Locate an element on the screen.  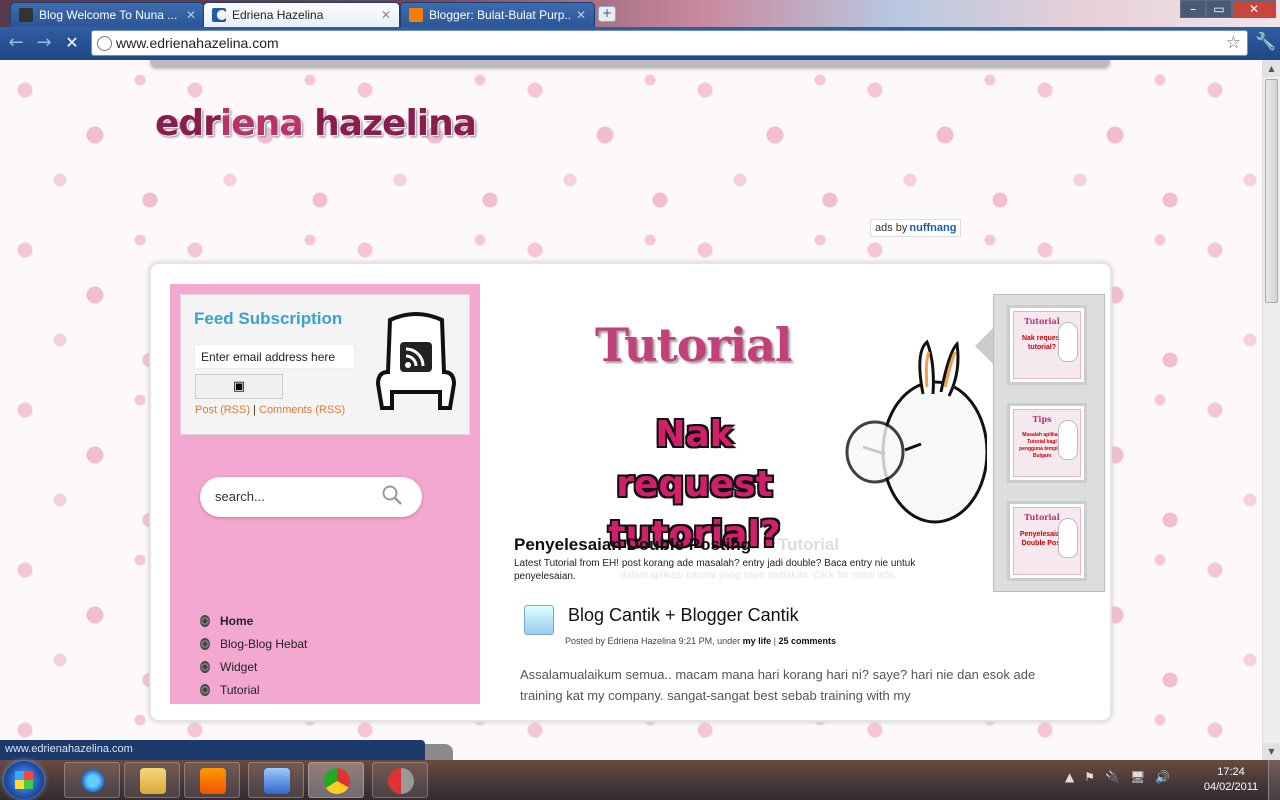
thumbnail-frame: Tutorial Penyelesaian Double Post is located at coordinates (1047, 541).